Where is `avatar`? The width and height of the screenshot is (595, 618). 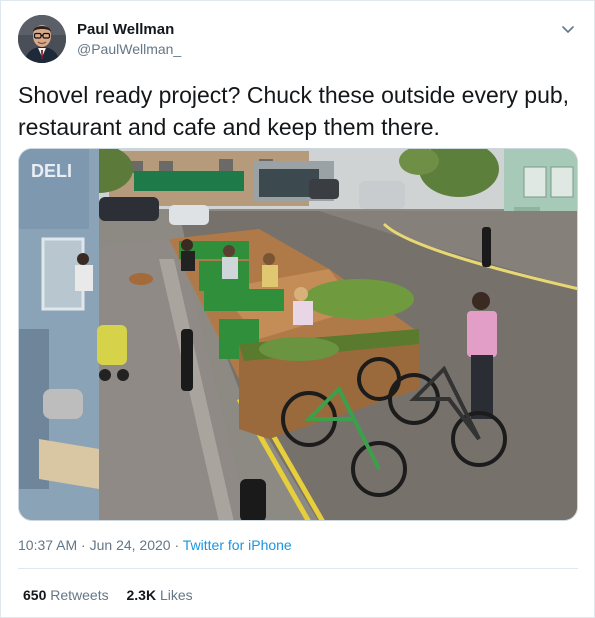
avatar is located at coordinates (42, 39).